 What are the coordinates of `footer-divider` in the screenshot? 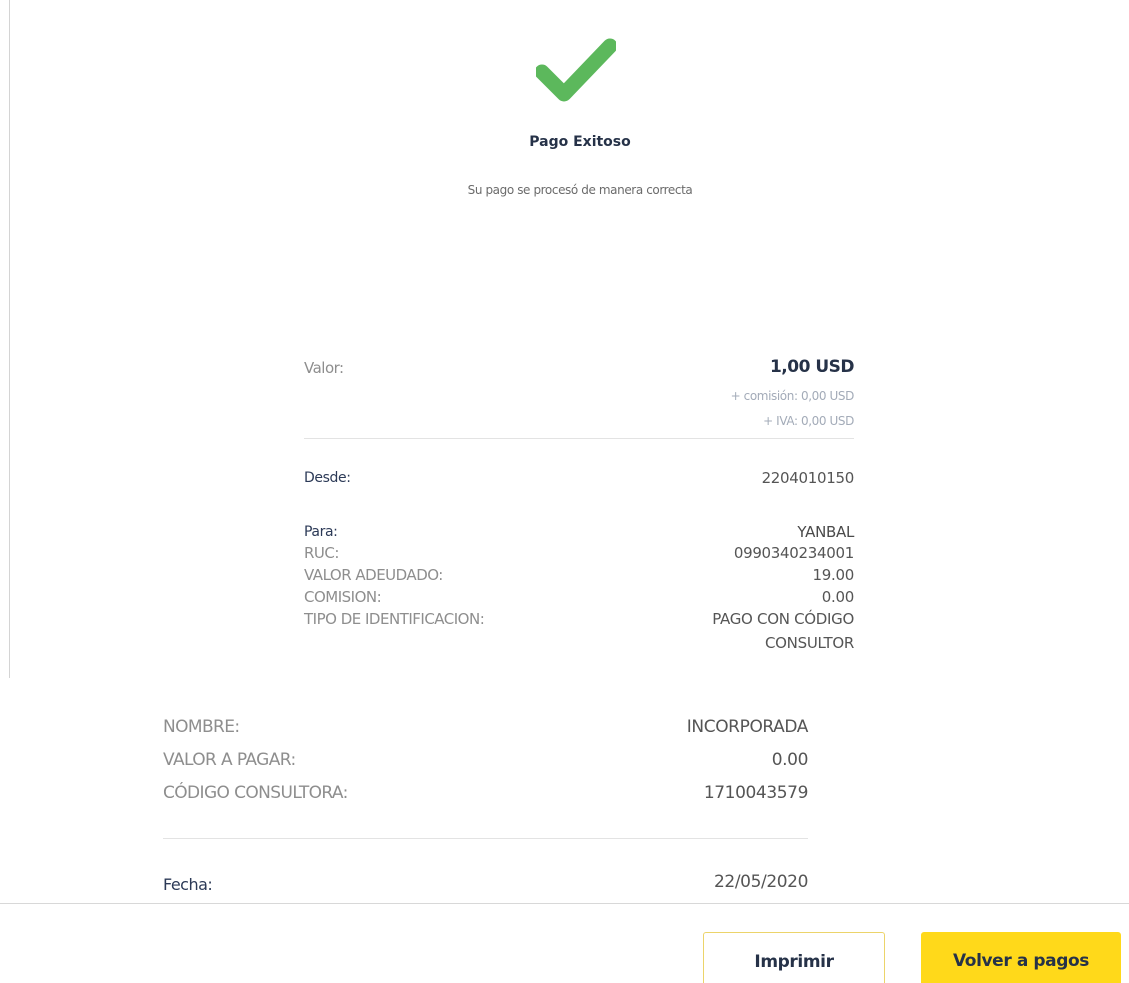 It's located at (564, 903).